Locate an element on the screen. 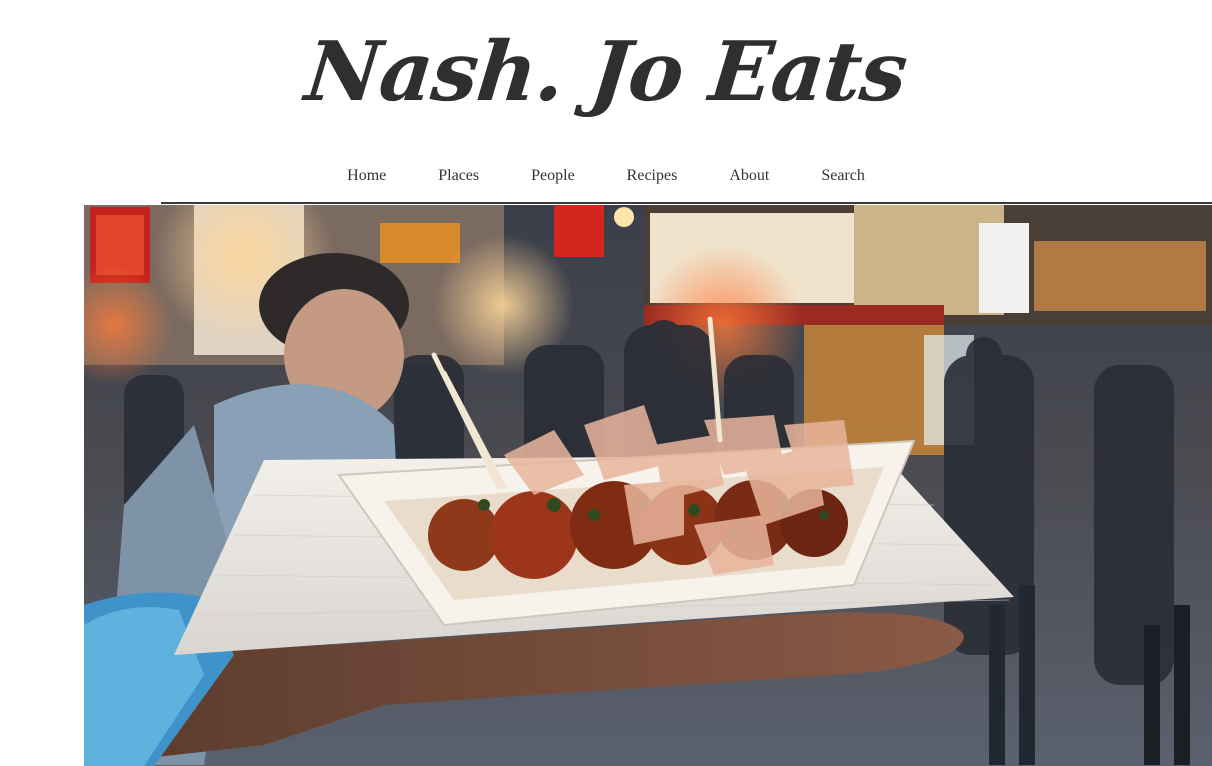  nav-home: Home is located at coordinates (366, 176).